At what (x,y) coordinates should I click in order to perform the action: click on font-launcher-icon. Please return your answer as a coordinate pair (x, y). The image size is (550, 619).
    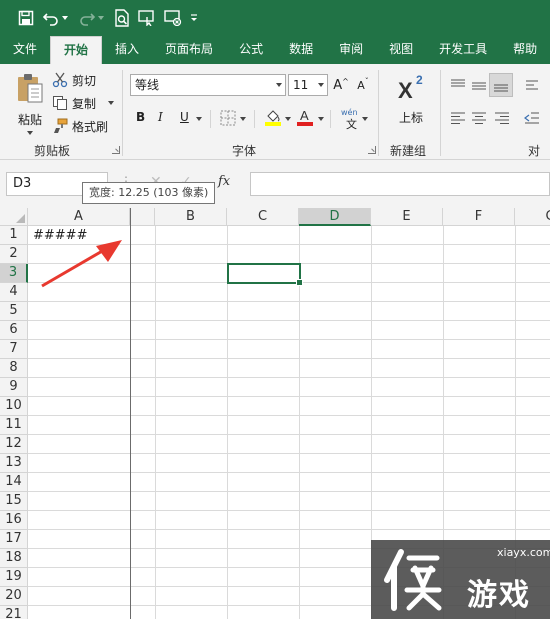
    Looking at the image, I should click on (372, 150).